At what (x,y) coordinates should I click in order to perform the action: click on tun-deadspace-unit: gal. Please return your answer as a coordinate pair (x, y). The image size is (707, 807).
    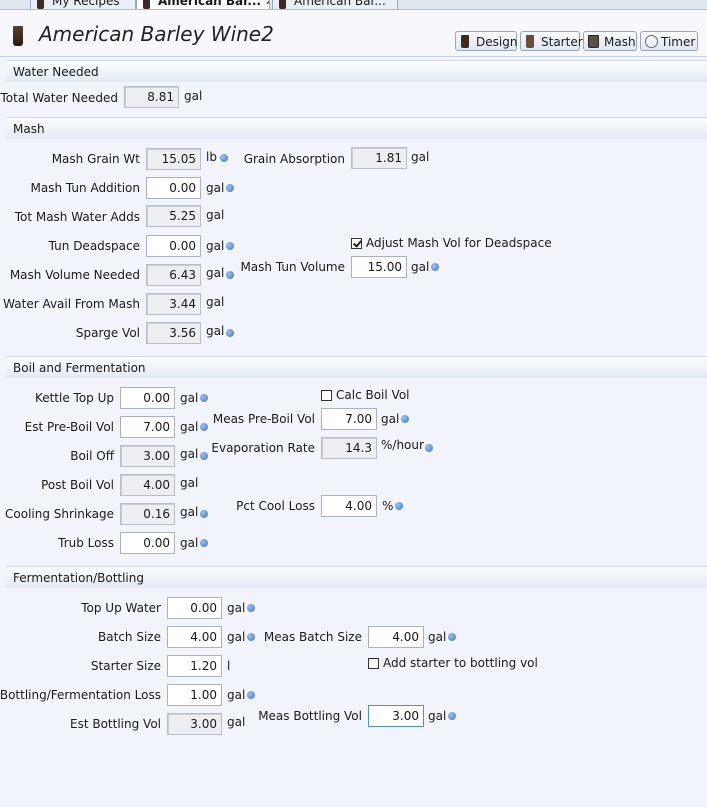
    Looking at the image, I should click on (215, 246).